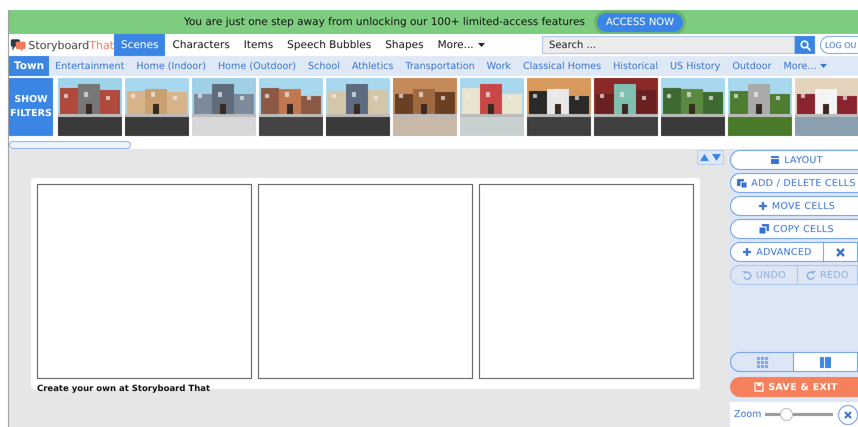 The width and height of the screenshot is (858, 427). I want to click on category-tab: Athletics, so click(373, 66).